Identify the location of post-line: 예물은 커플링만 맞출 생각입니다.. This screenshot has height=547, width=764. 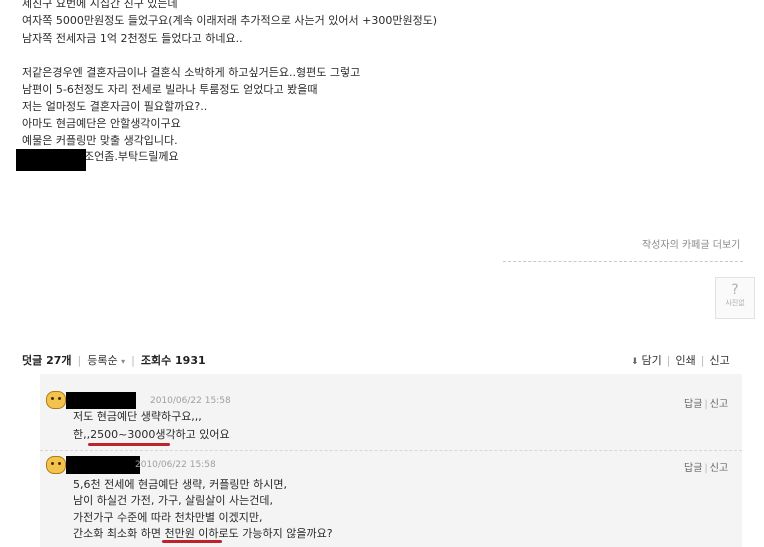
(100, 140).